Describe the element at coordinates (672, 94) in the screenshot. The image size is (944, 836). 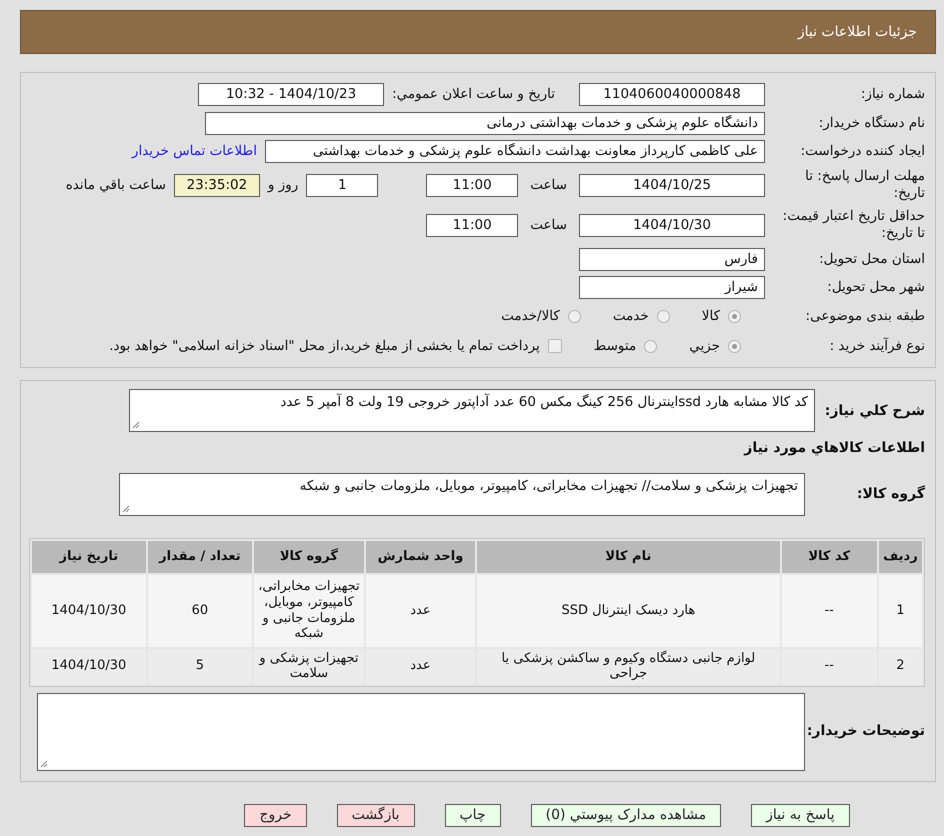
I see `text-field: 1104060040000848` at that location.